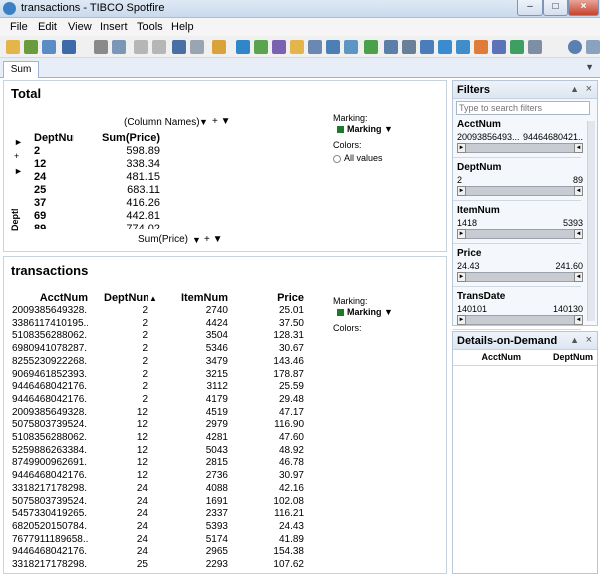 The width and height of the screenshot is (600, 575). What do you see at coordinates (243, 47) in the screenshot?
I see `filter-icon` at bounding box center [243, 47].